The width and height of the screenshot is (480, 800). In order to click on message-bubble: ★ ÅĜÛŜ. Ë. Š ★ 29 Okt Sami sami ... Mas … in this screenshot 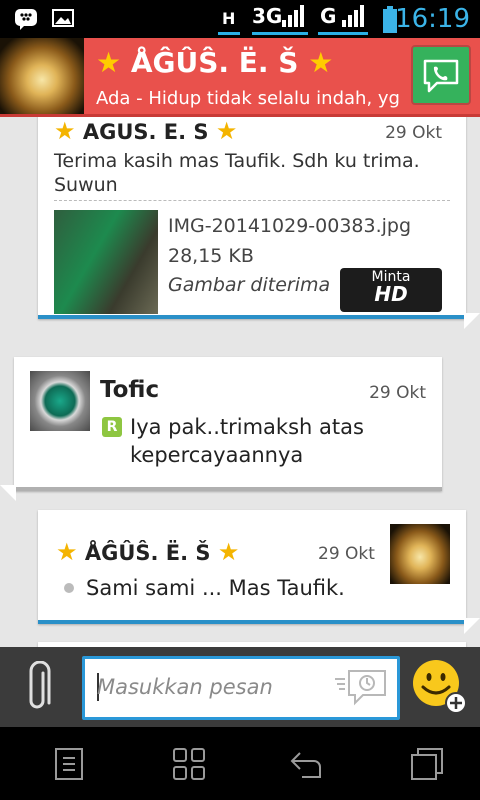, I will do `click(259, 572)`.